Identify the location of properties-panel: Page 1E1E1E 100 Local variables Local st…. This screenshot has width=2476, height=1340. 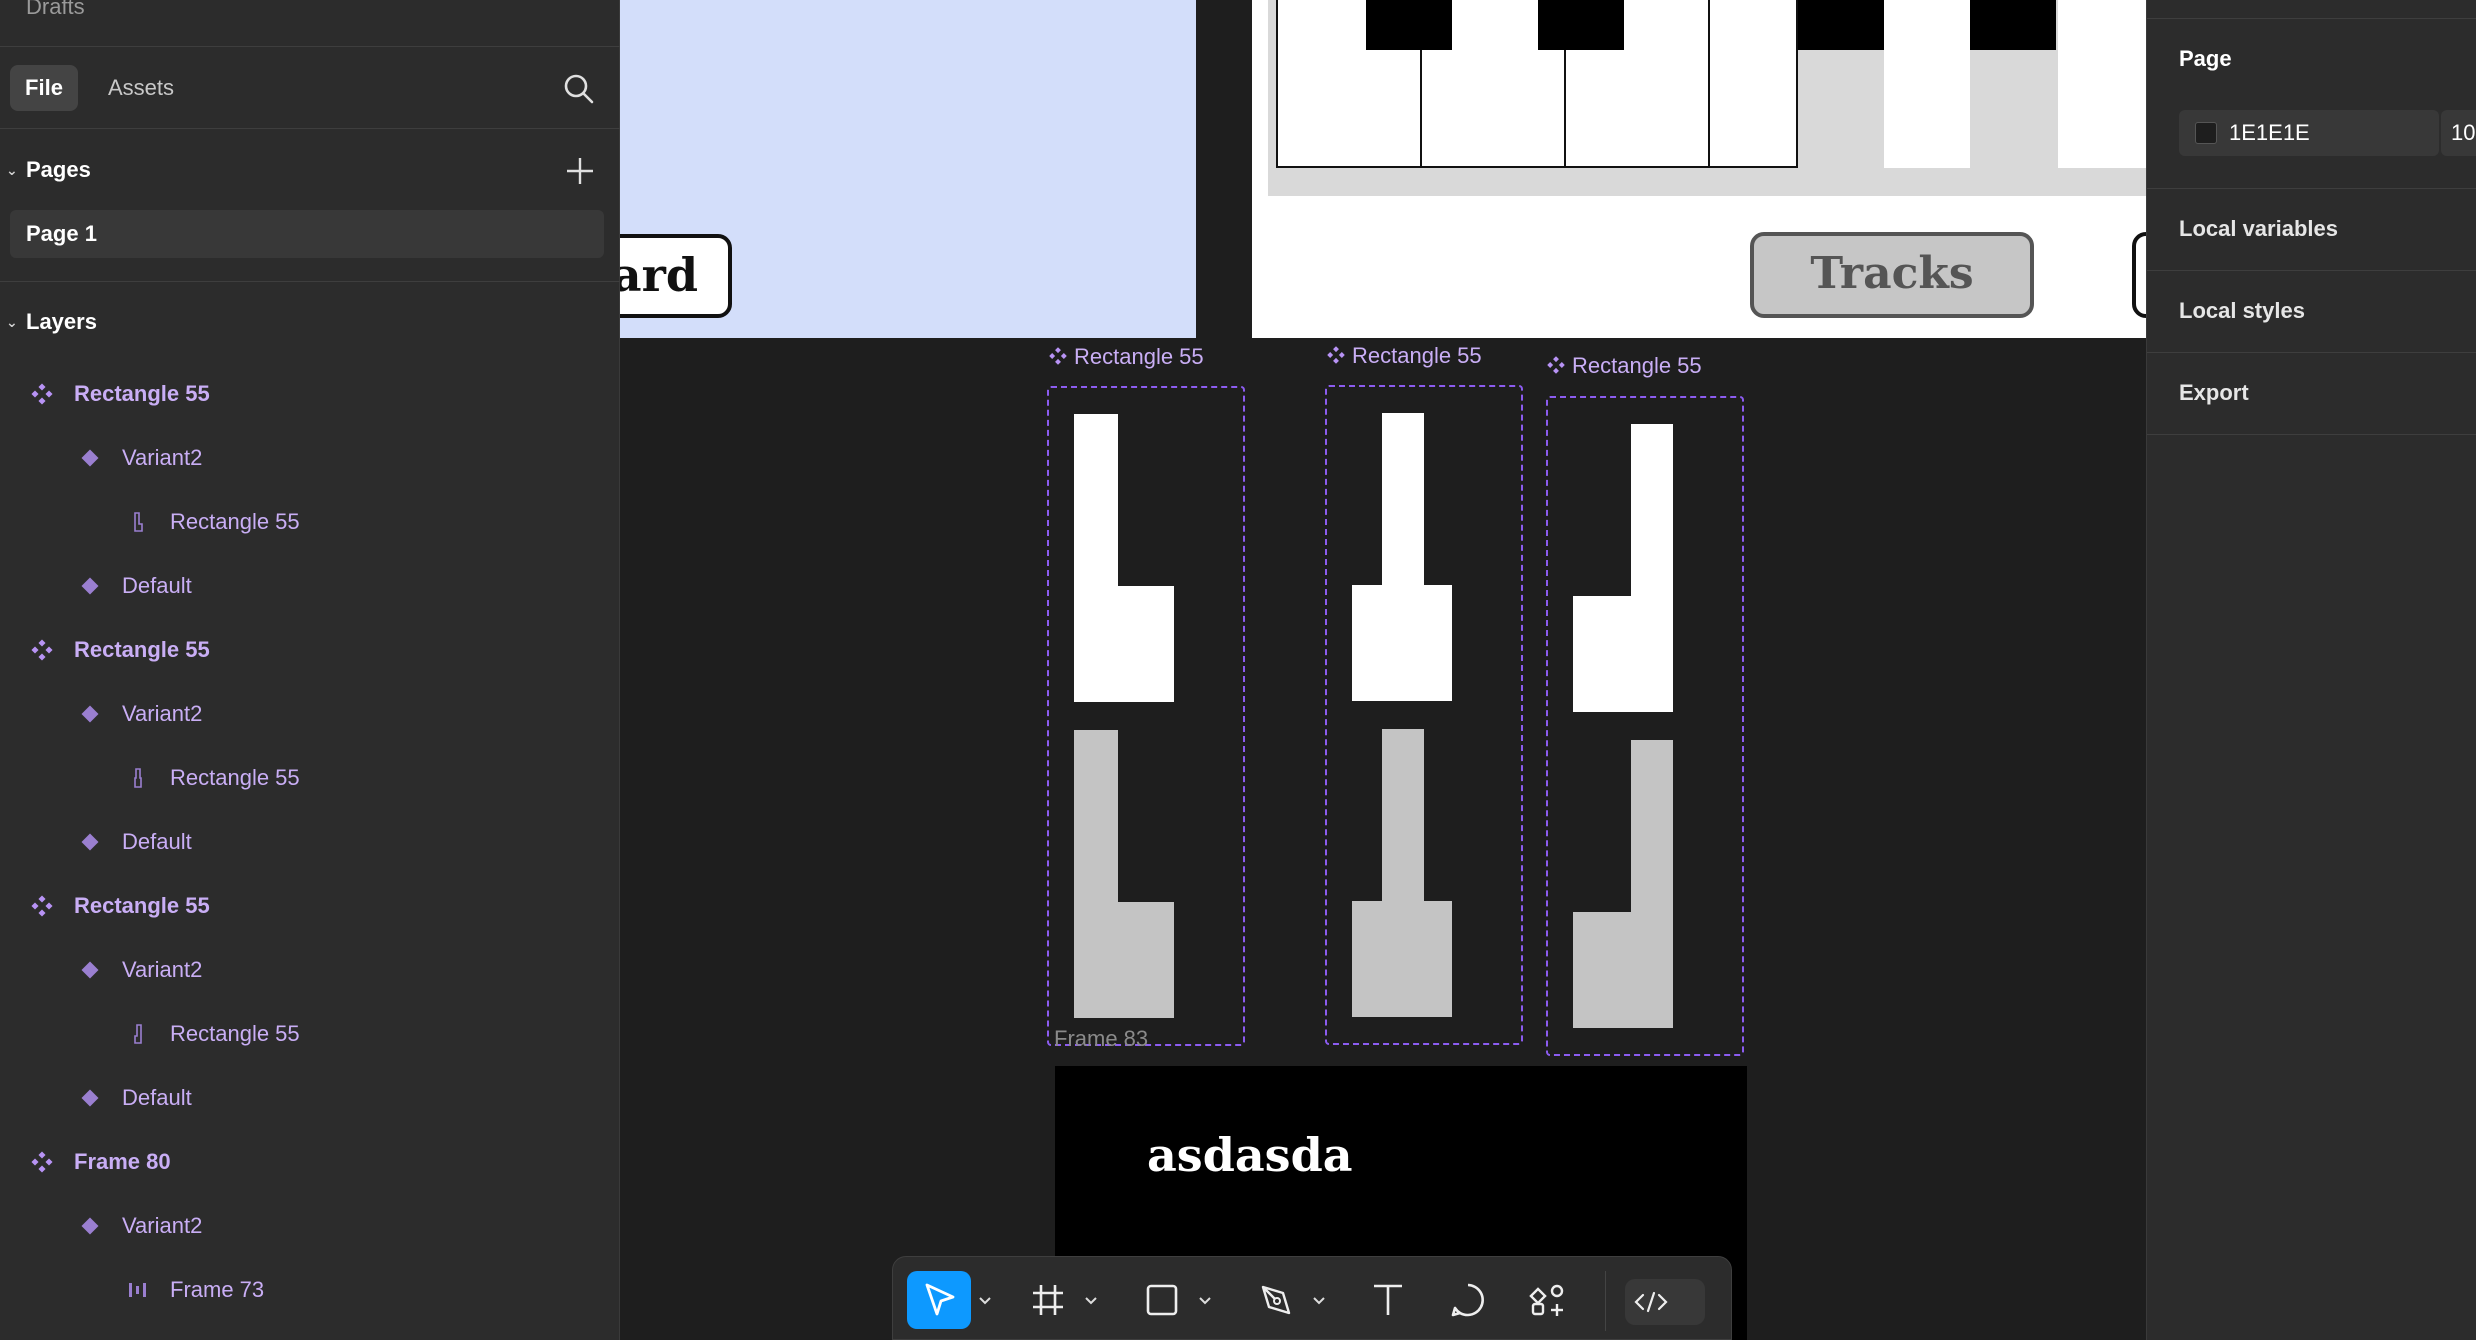
(2311, 670).